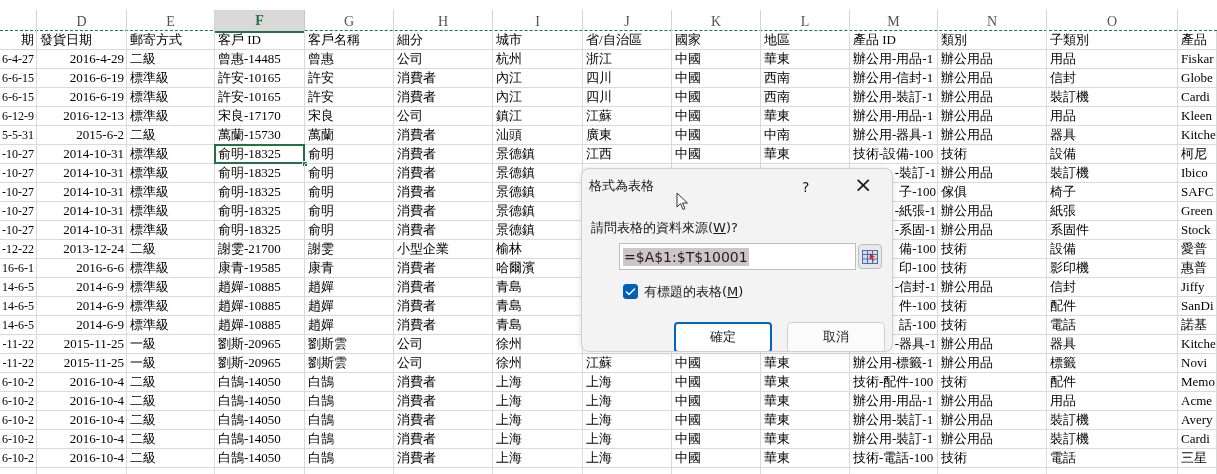  I want to click on table-cell: 浙江, so click(599, 59).